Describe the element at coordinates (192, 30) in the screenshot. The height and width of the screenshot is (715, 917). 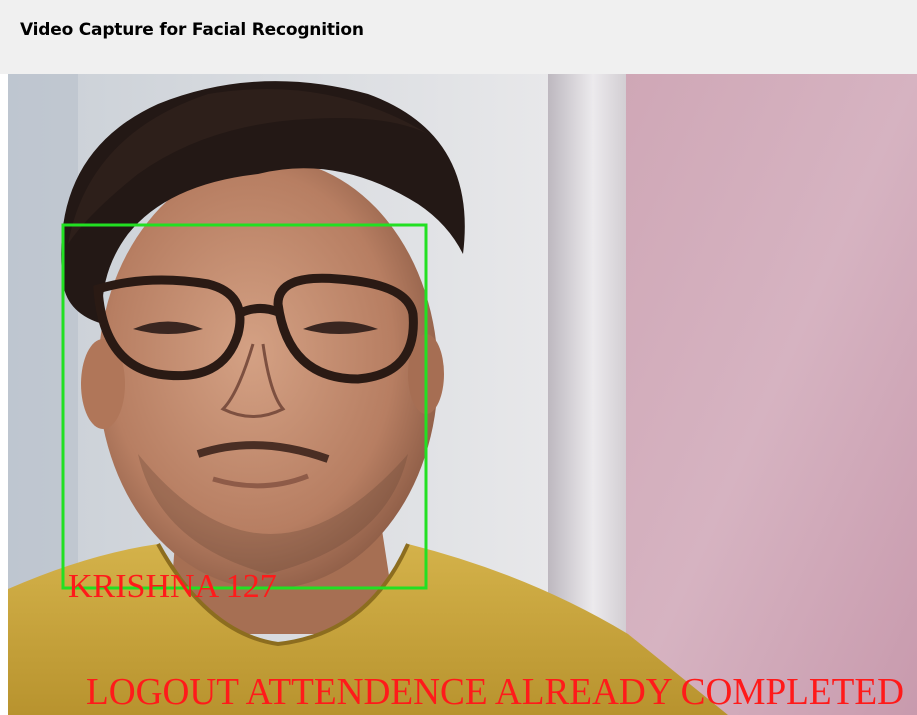
I see `window-title: Video Capture for Facial Recognition` at that location.